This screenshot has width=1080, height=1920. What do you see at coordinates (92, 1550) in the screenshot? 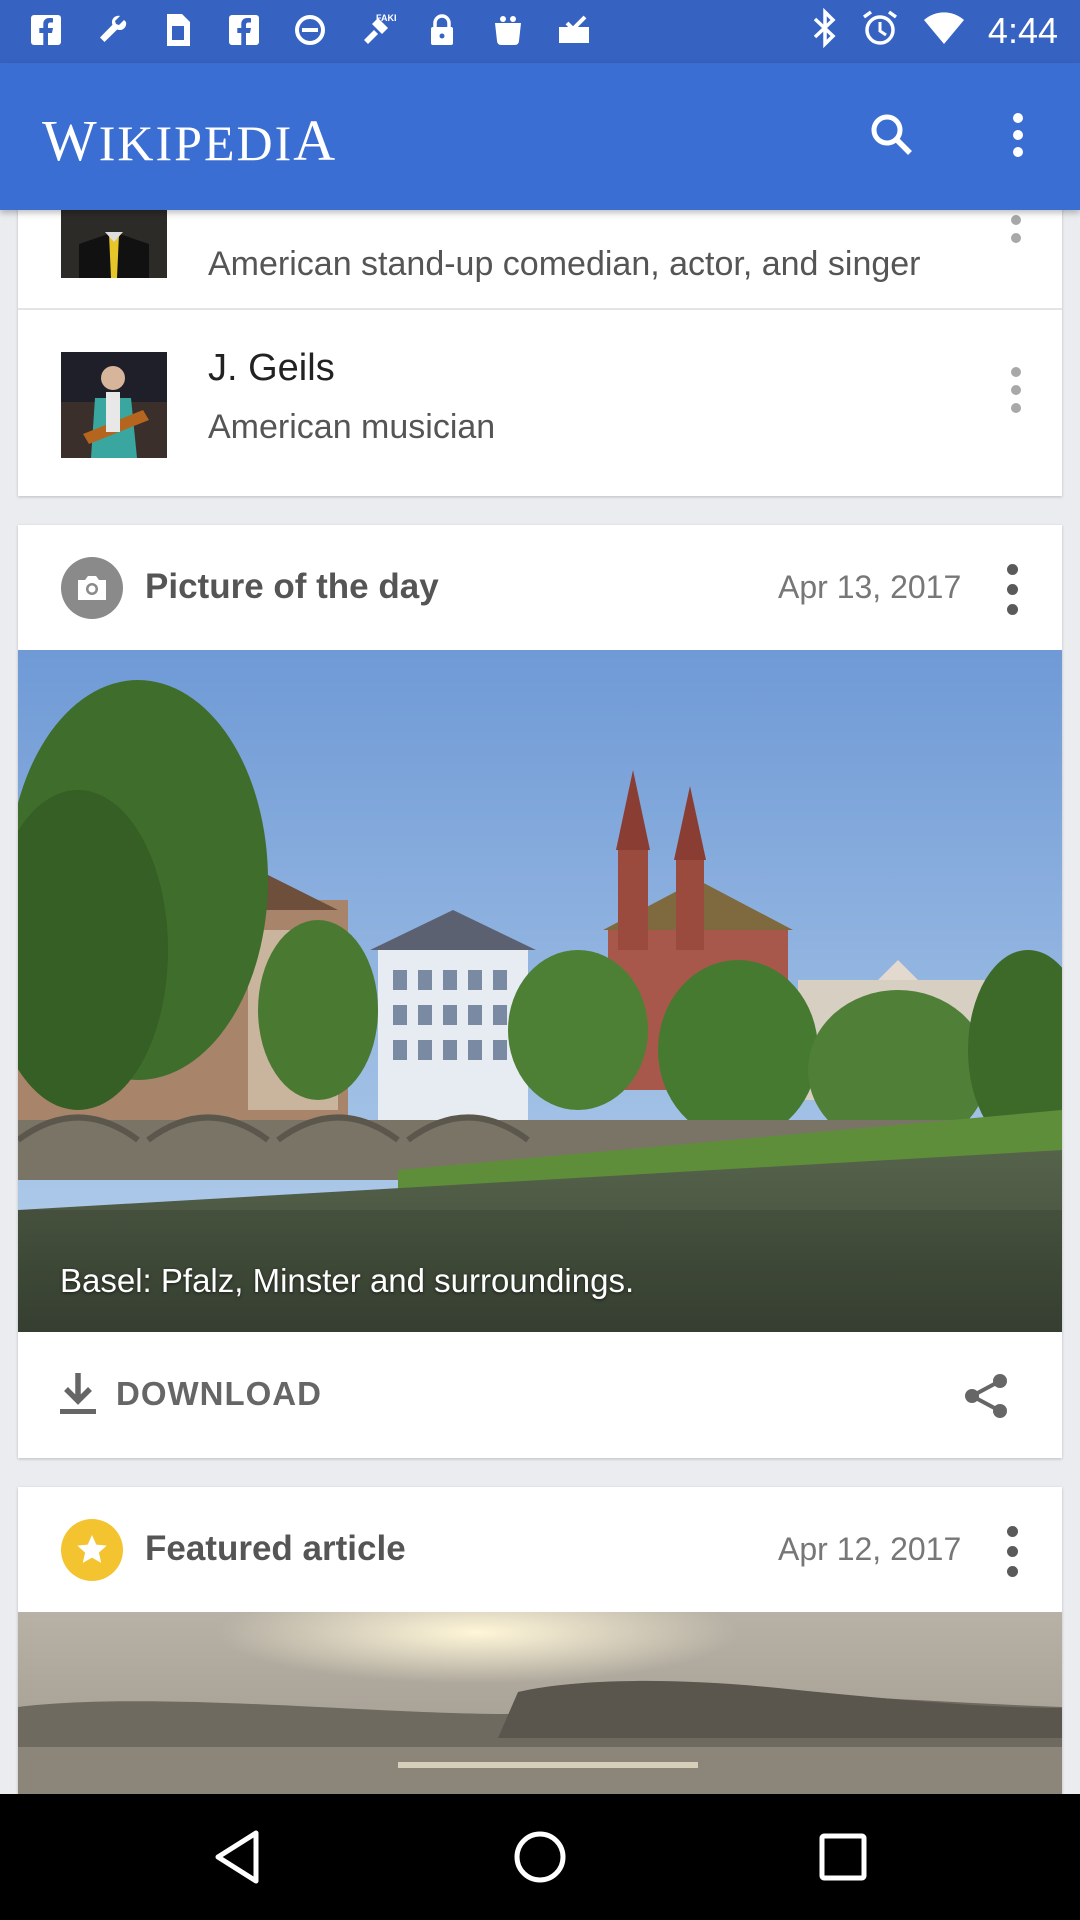
I see `star-icon` at bounding box center [92, 1550].